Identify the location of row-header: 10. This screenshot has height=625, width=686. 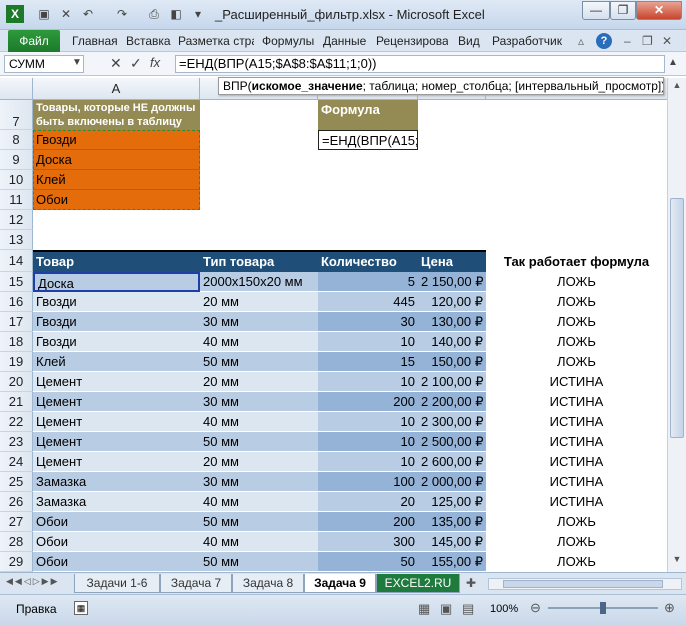
(16, 180).